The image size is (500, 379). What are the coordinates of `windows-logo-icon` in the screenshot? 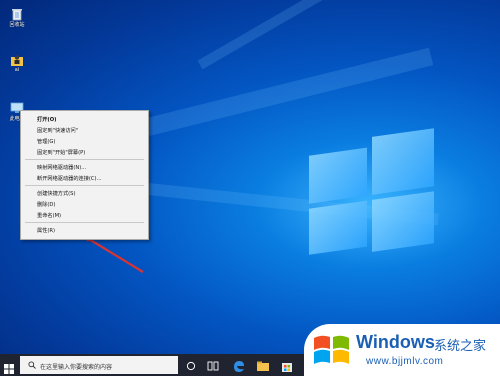 It's located at (331, 349).